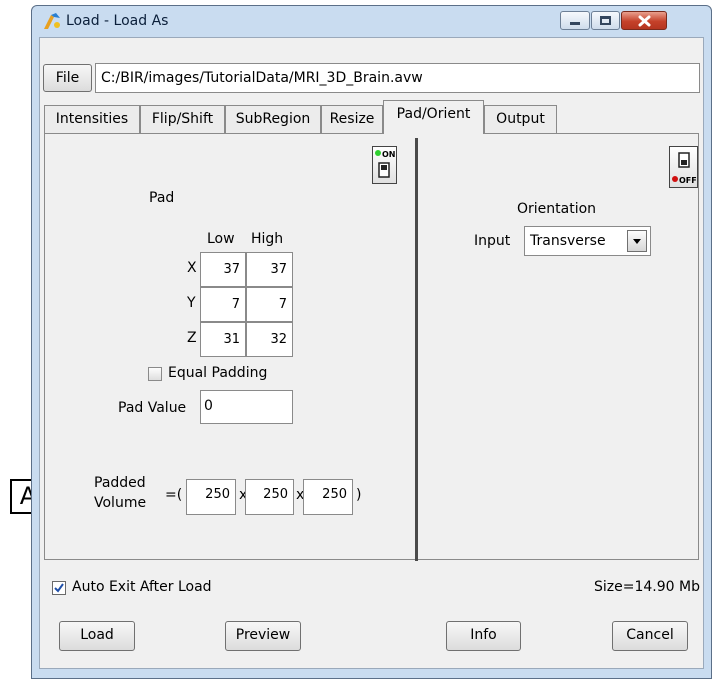 Image resolution: width=717 pixels, height=683 pixels. I want to click on tab-pad-orient: Pad/Orient, so click(433, 117).